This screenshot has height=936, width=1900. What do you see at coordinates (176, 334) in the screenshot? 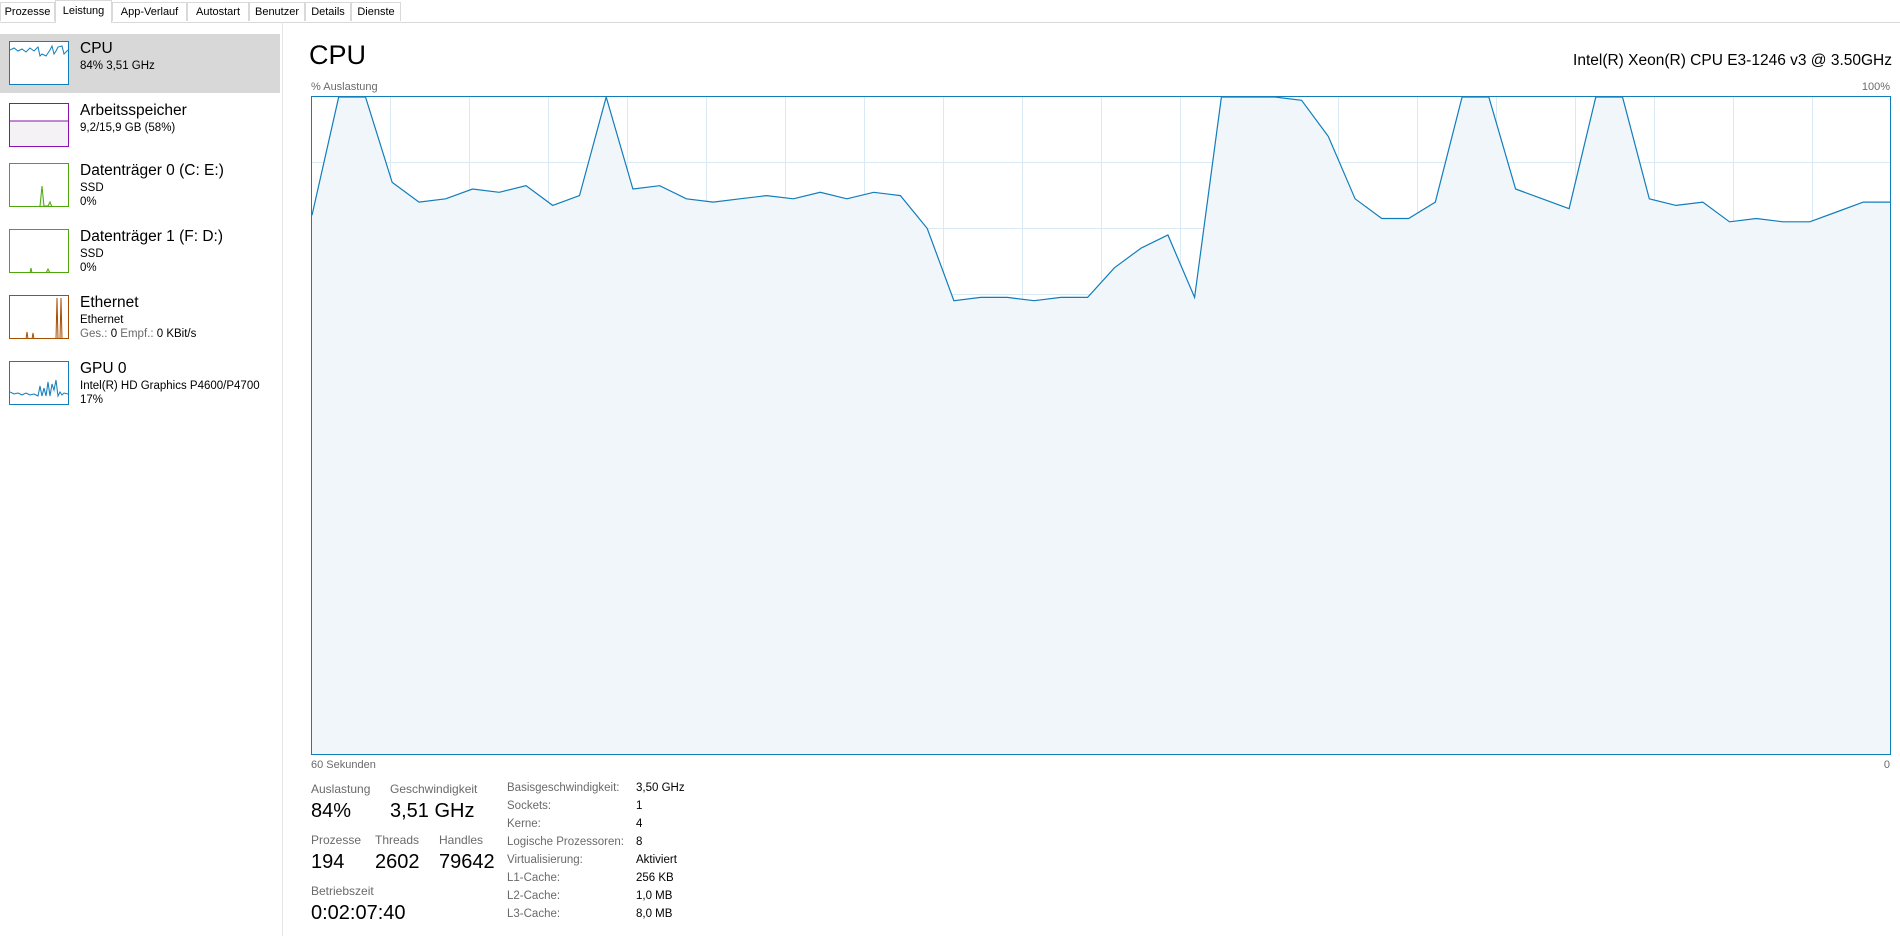
I see `receive-value: 0 KBit/s` at bounding box center [176, 334].